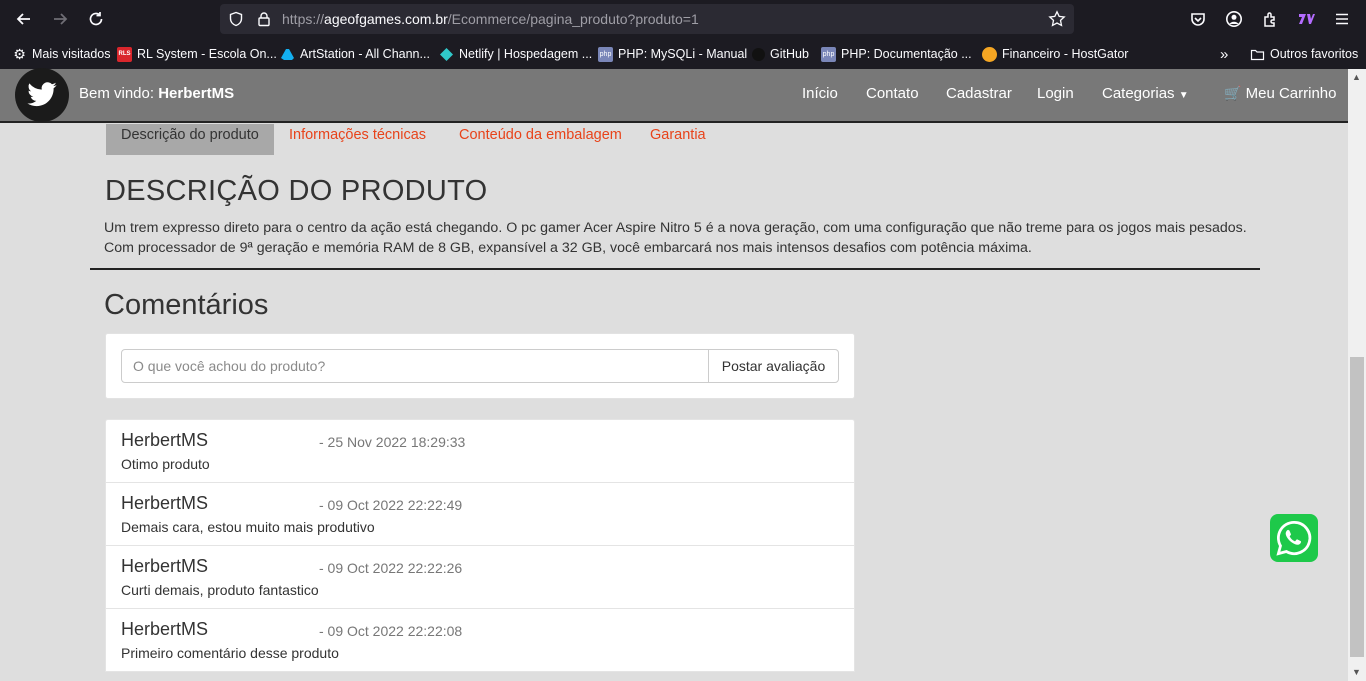 Image resolution: width=1366 pixels, height=681 pixels. Describe the element at coordinates (989, 54) in the screenshot. I see `hostgator-icon` at that location.